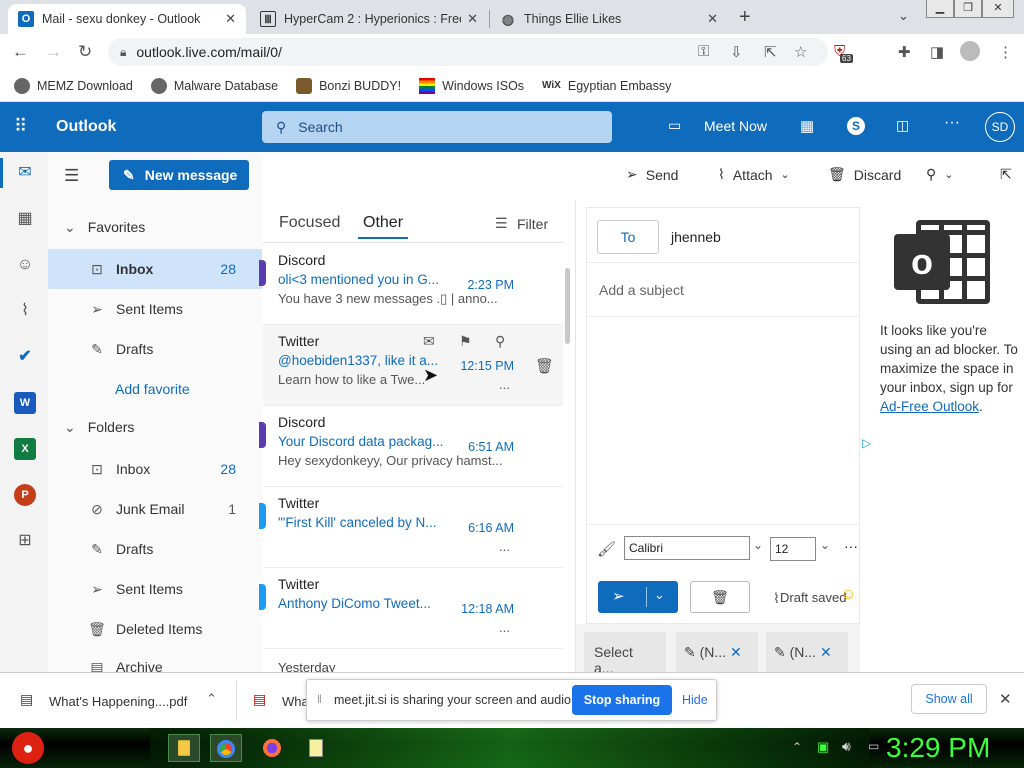 This screenshot has height=768, width=1024. Describe the element at coordinates (628, 237) in the screenshot. I see `to-button: To` at that location.